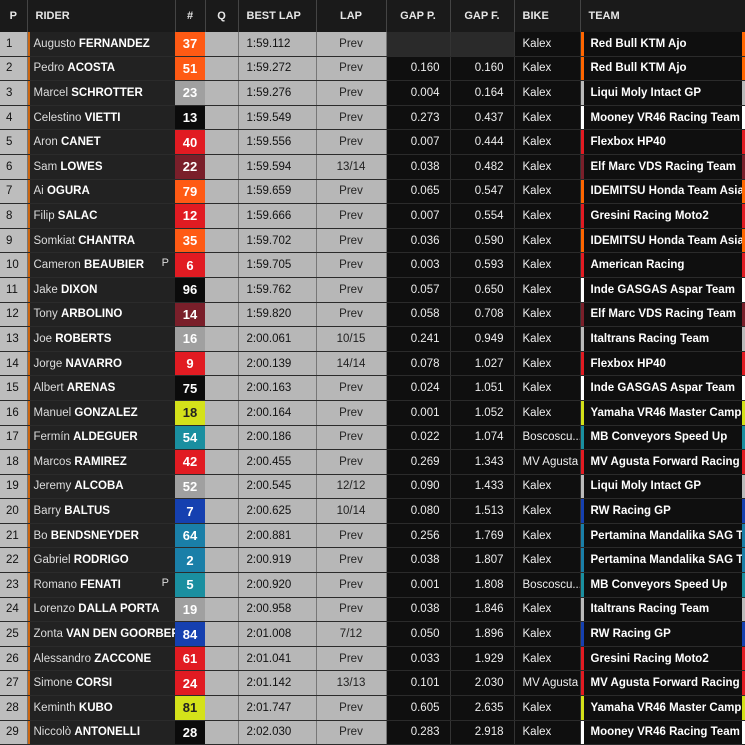 This screenshot has height=745, width=745. I want to click on col-header-rider: RIDER, so click(101, 16).